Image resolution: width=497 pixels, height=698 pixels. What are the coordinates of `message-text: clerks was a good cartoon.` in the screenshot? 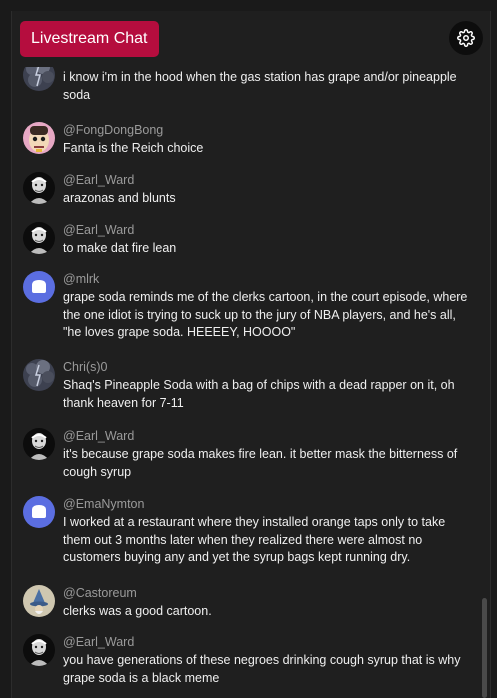 It's located at (137, 611).